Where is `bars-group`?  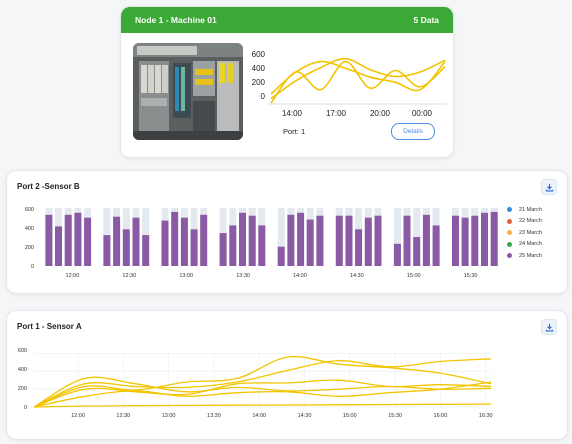 bars-group is located at coordinates (271, 237).